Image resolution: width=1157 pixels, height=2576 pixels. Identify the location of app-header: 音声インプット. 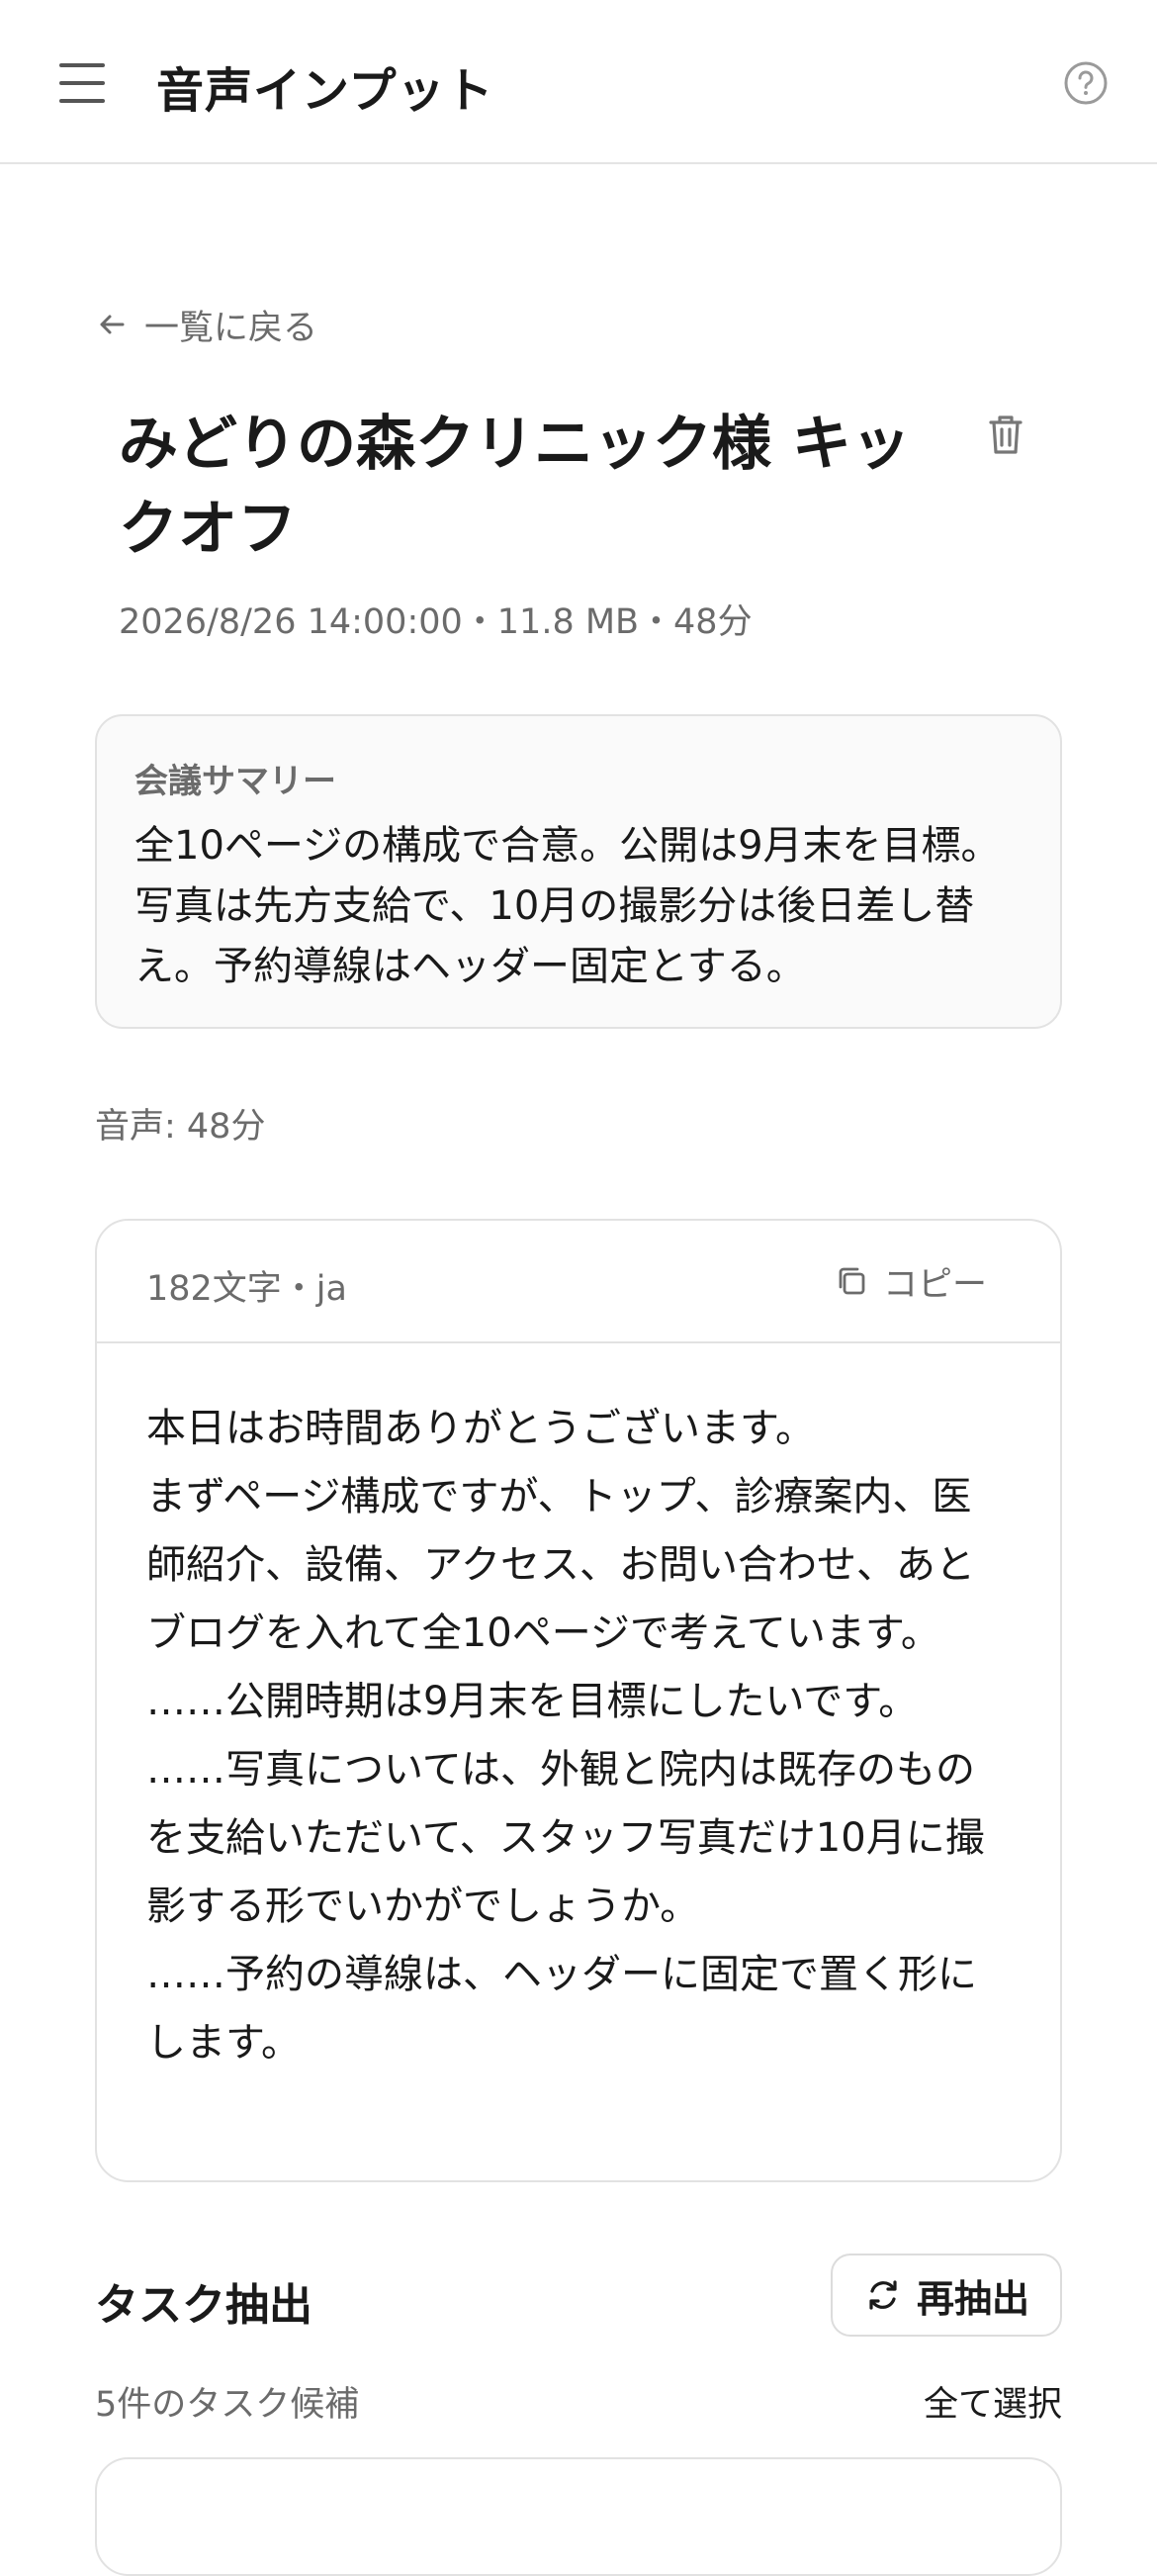
(578, 82).